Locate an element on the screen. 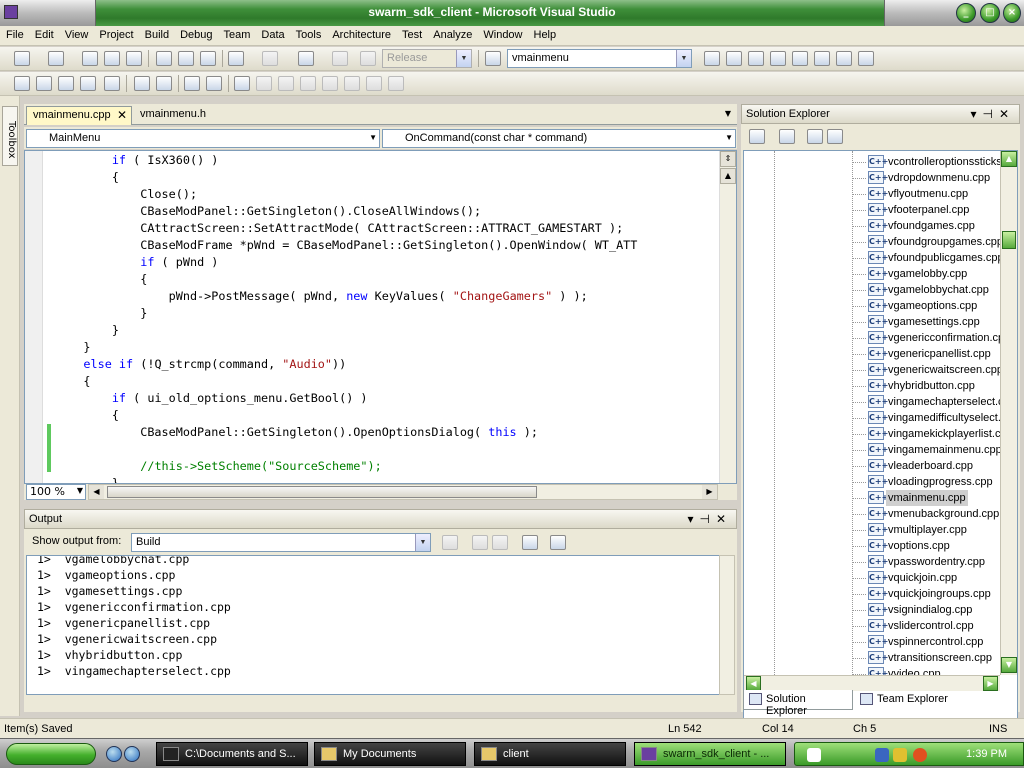  menu-edit: Edit is located at coordinates (44, 33).